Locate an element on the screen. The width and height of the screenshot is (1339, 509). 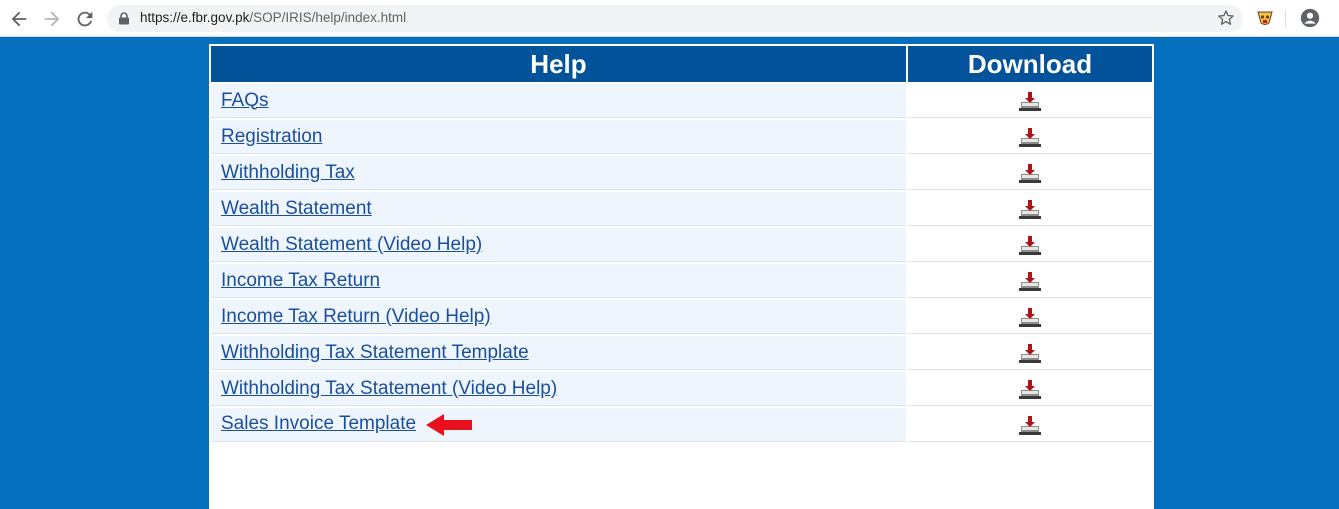
help-item-cell: Income Tax Return is located at coordinates (558, 281).